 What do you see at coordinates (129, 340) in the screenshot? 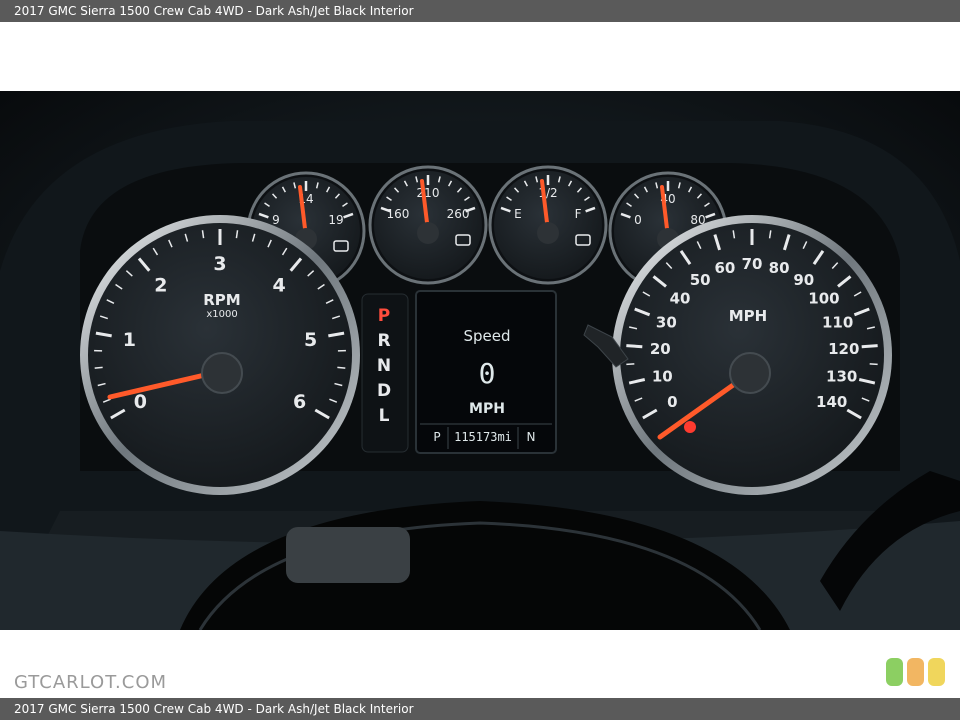
I see `tachometer-label: 1` at bounding box center [129, 340].